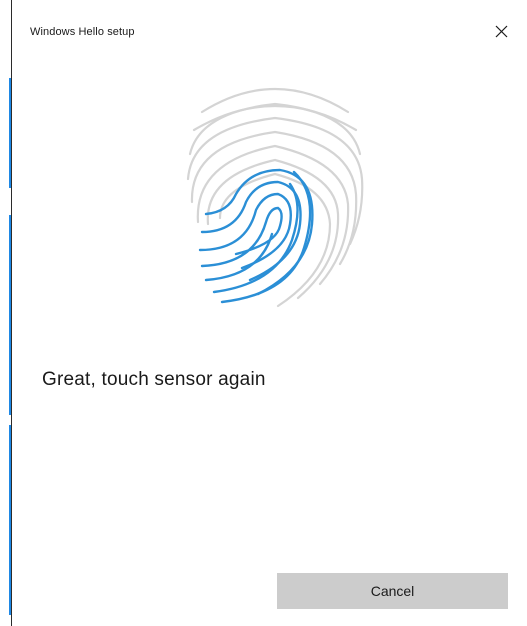 The height and width of the screenshot is (626, 527). Describe the element at coordinates (10, 315) in the screenshot. I see `edge-accent-middle` at that location.